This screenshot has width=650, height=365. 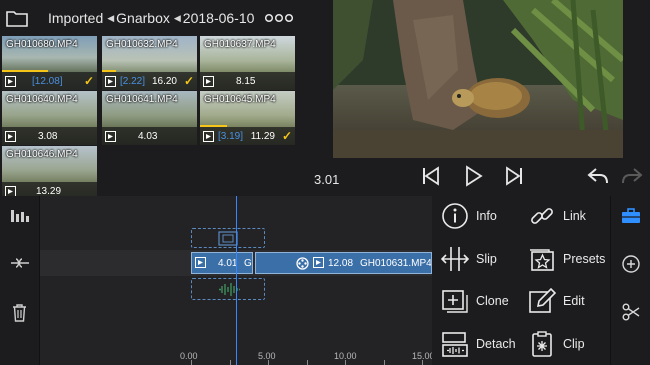 What do you see at coordinates (143, 18) in the screenshot?
I see `breadcrumb-device: Gnarbox` at bounding box center [143, 18].